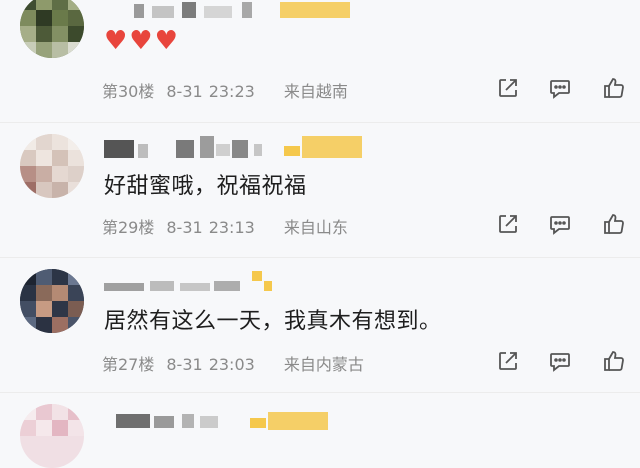 The height and width of the screenshot is (468, 640). I want to click on floor-label: 第27楼, so click(128, 364).